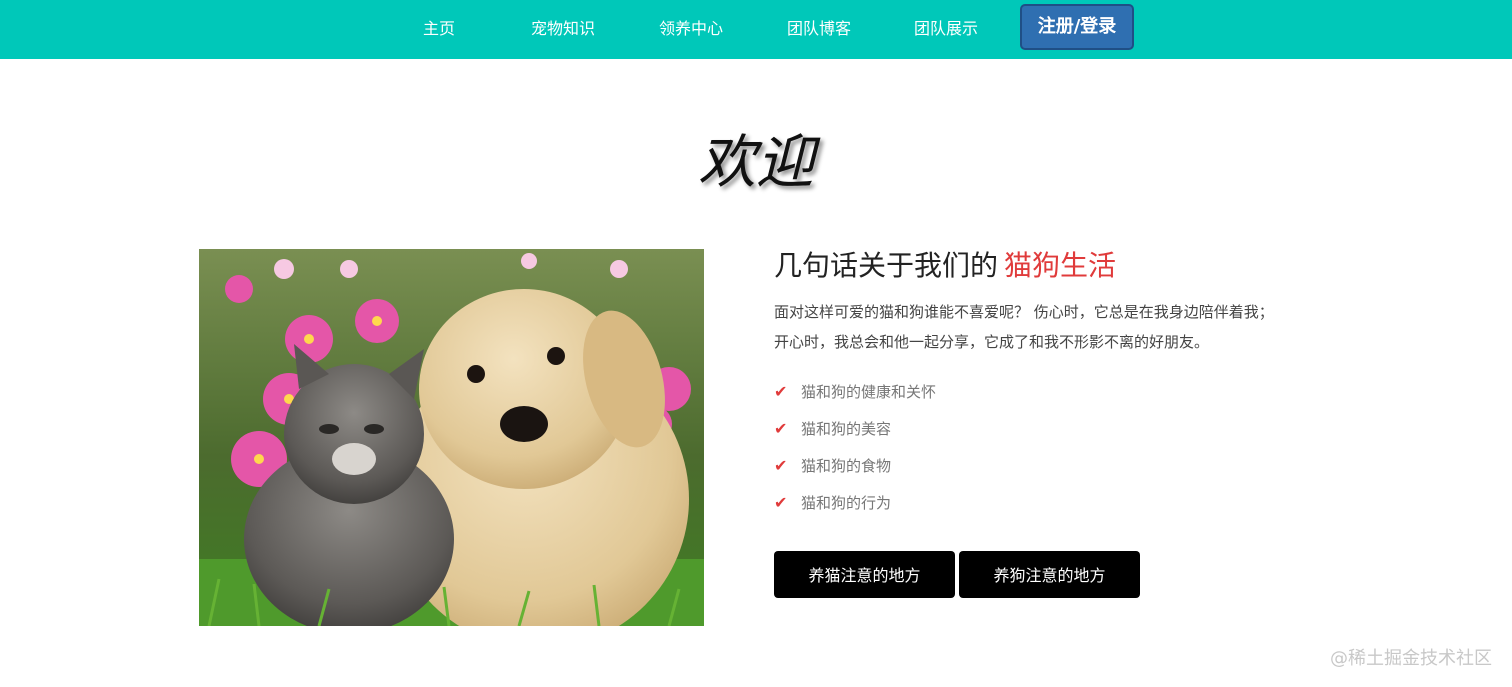  I want to click on feature-item: ✔ 猫和狗的食物, so click(855, 472).